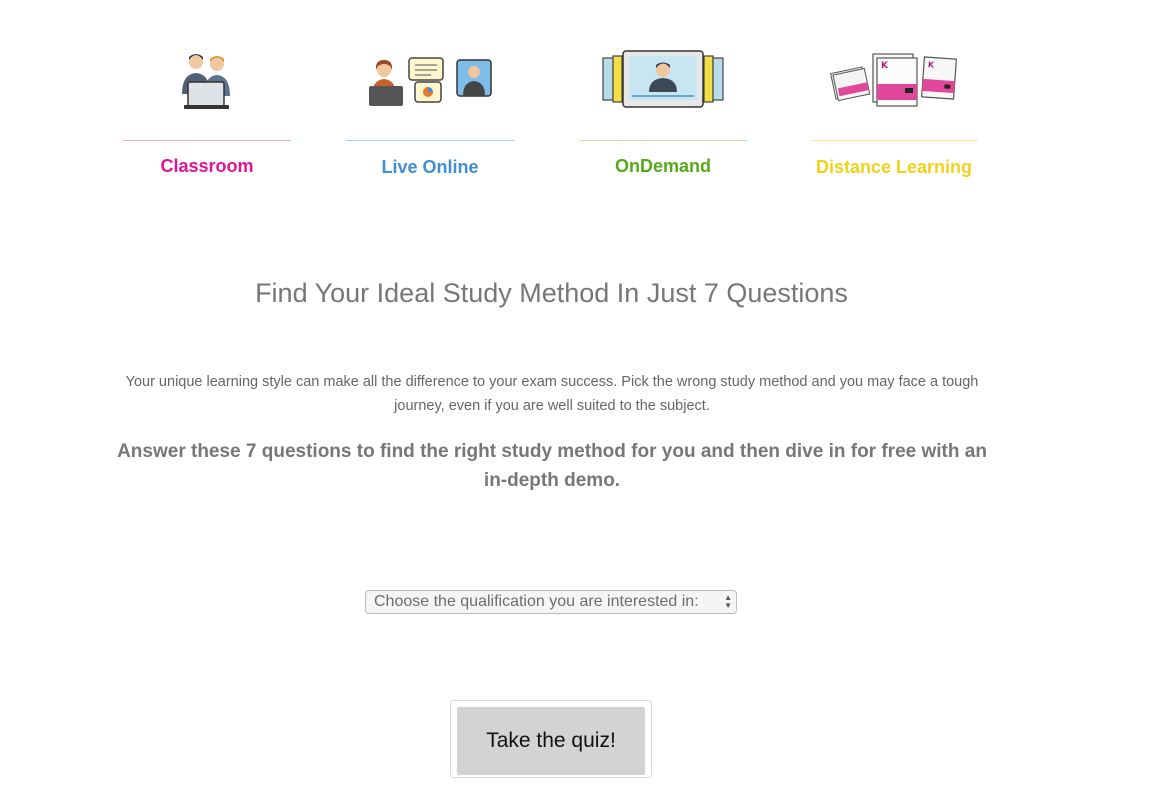 The image size is (1153, 808). I want to click on take-quiz-button: Take the quiz!, so click(551, 741).